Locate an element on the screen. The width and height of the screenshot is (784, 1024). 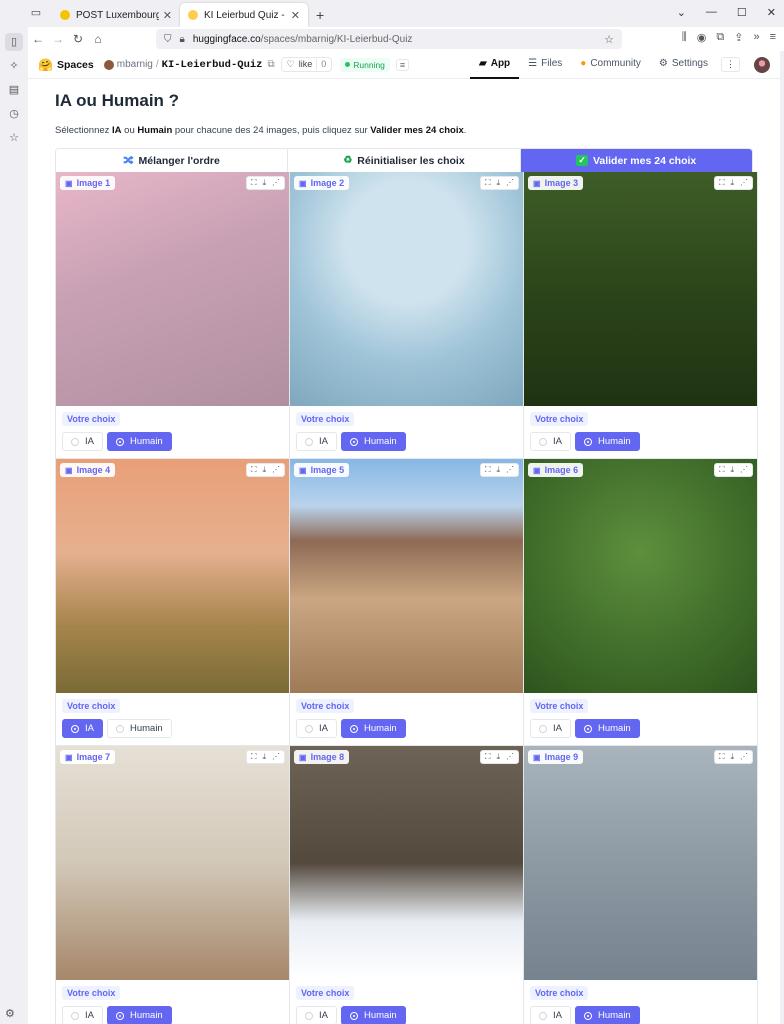
tab-files: ☰ Files is located at coordinates (545, 65).